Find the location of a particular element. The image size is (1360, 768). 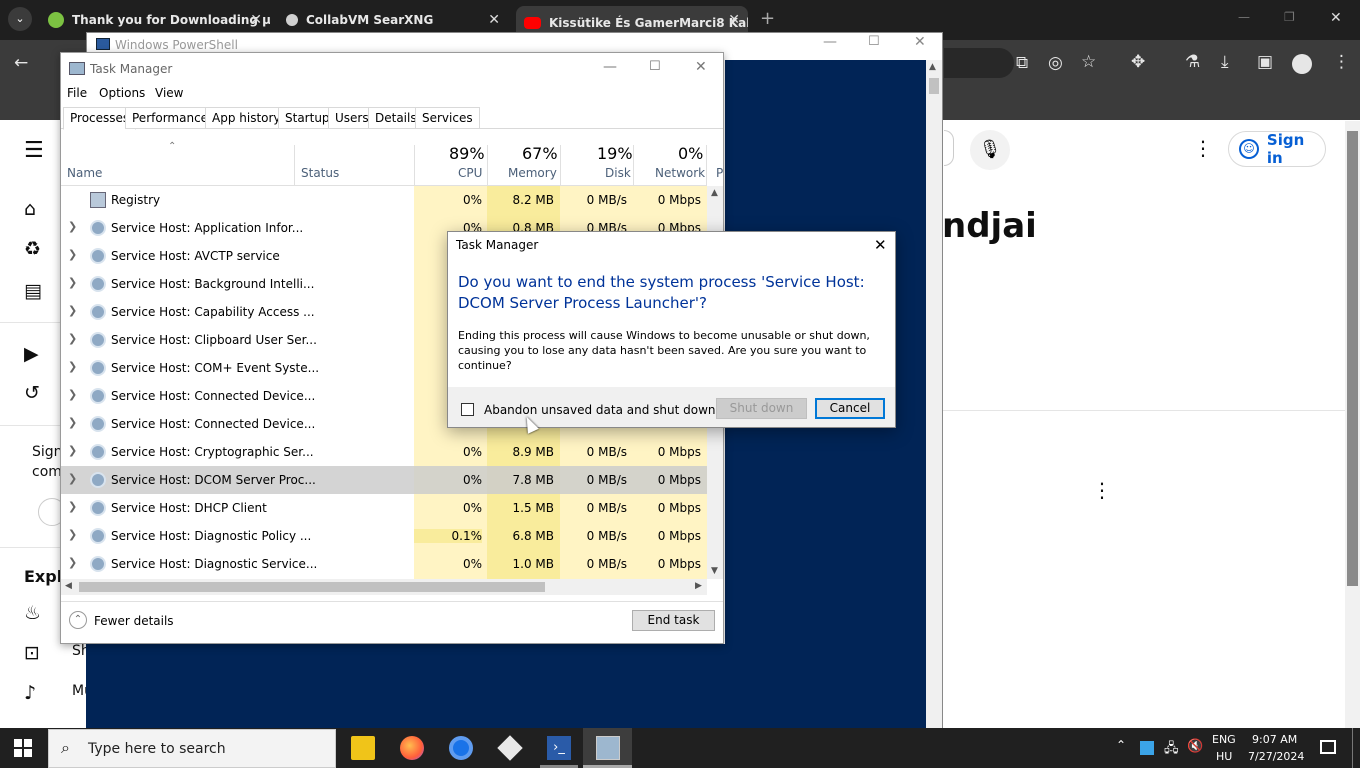

process-list-hscroll: ◀ ▶ is located at coordinates (384, 587).